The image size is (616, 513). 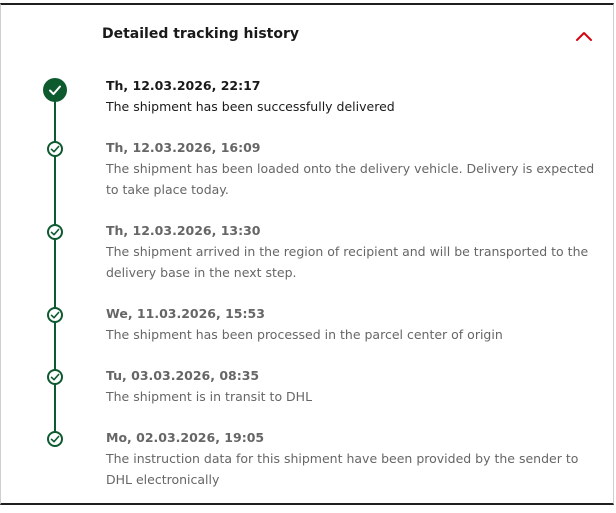 I want to click on event-date: We, 11.03.2026, 15:53, so click(x=185, y=313).